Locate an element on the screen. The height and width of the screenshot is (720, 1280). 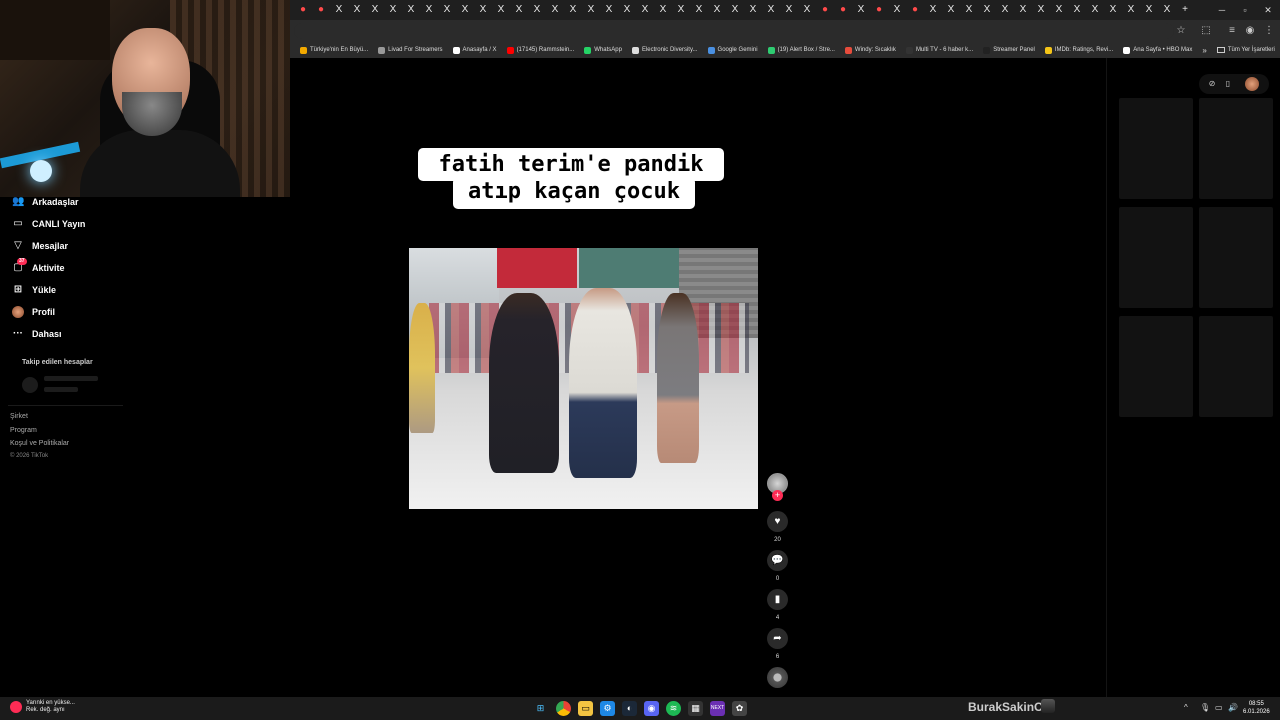
sidebar-item-activity: ▢ 37 Aktivite is located at coordinates (90, 268).